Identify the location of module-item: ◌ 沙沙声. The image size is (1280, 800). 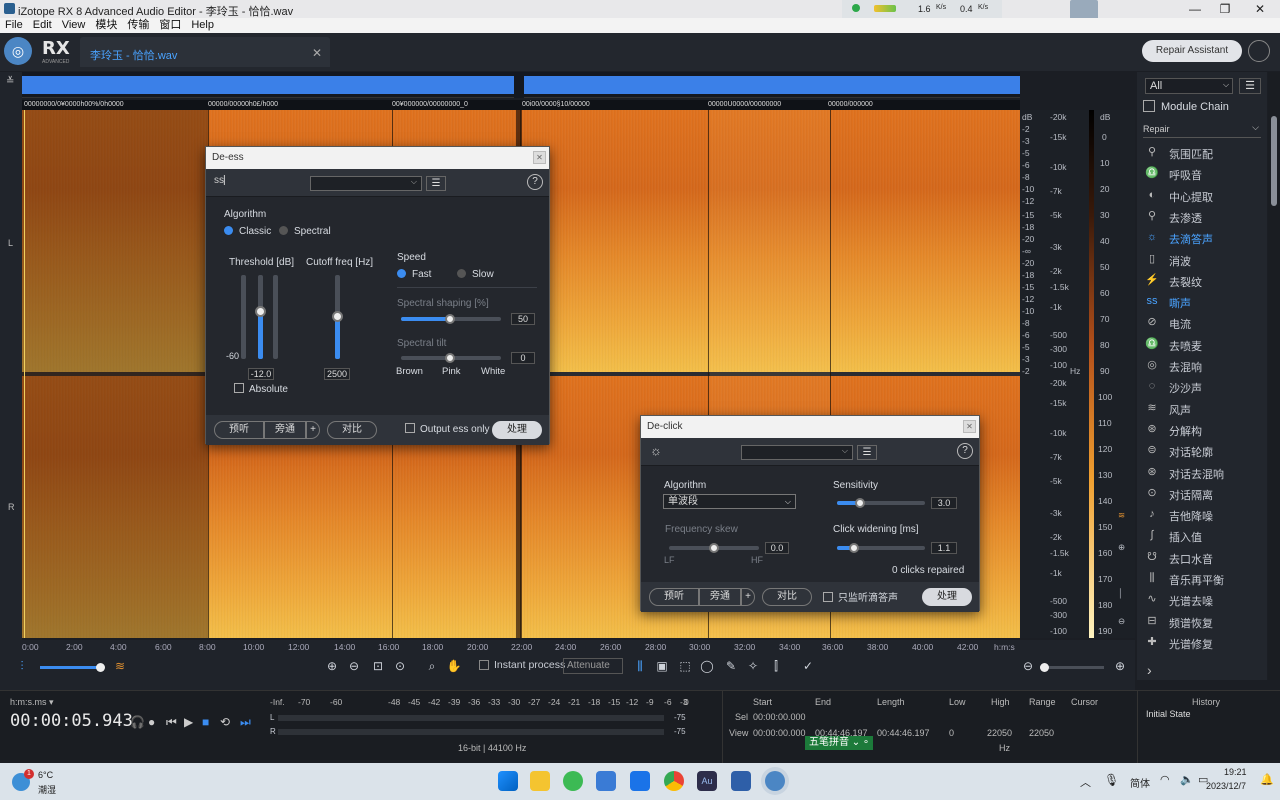
(1202, 386).